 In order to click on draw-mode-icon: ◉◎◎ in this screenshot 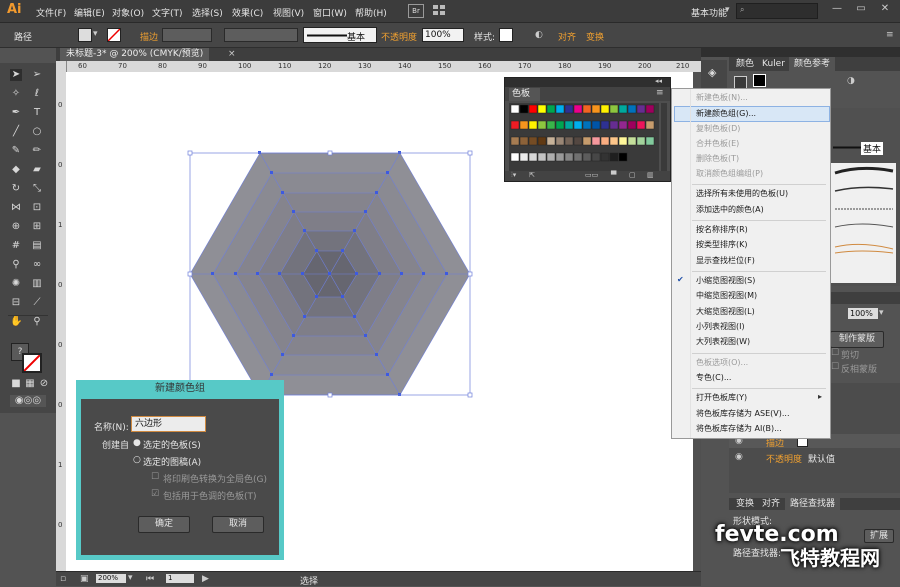, I will do `click(28, 401)`.